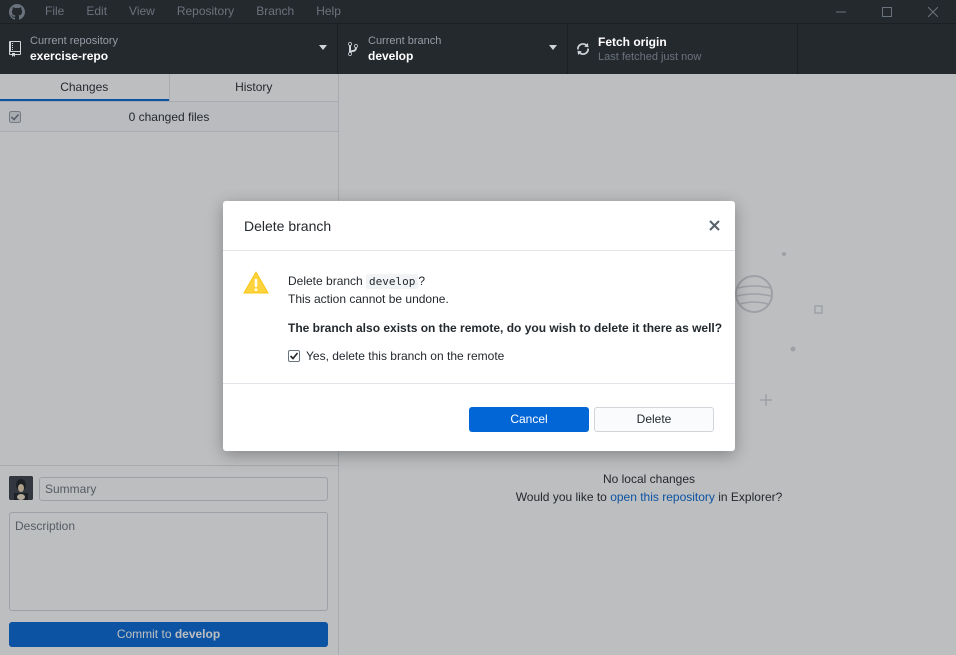 The height and width of the screenshot is (655, 956). I want to click on dialog-title: Delete branch, so click(288, 226).